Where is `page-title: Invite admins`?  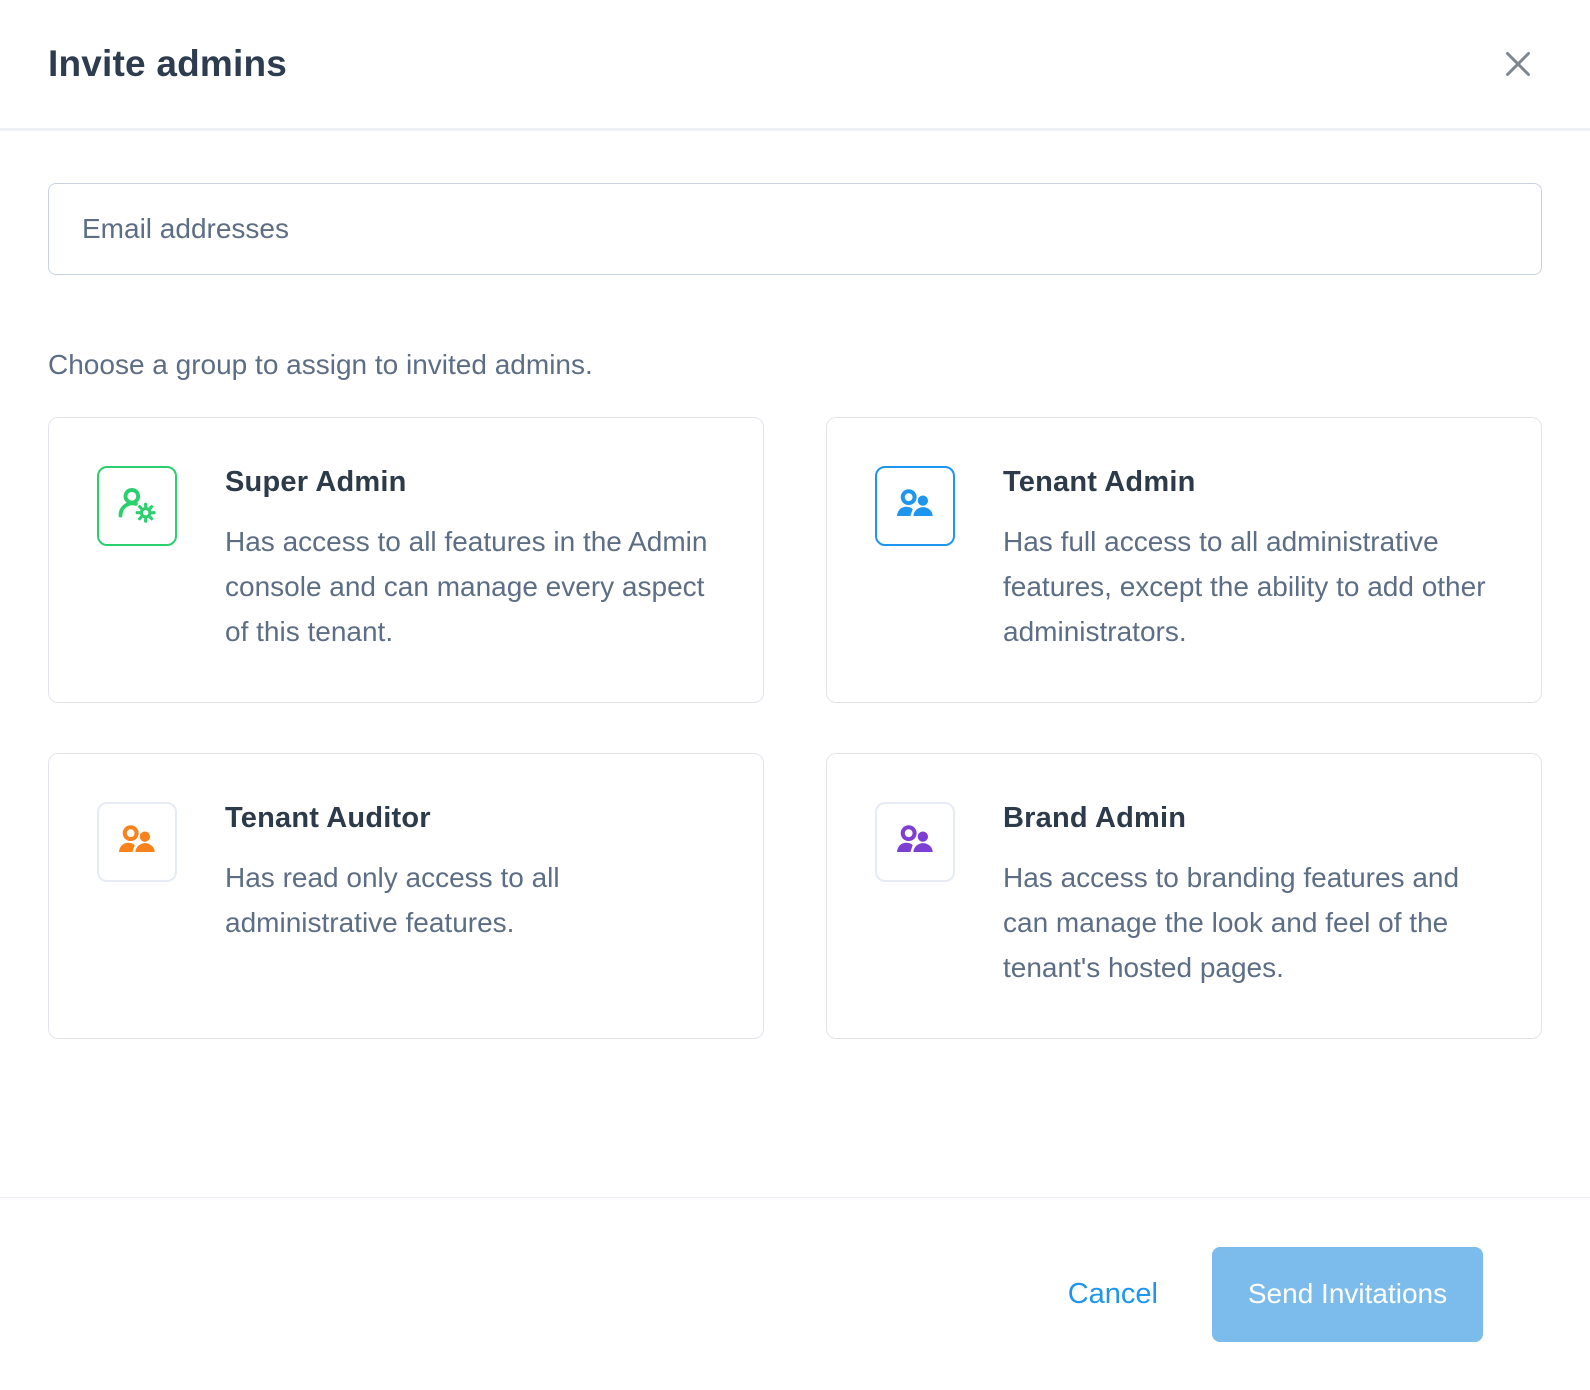
page-title: Invite admins is located at coordinates (168, 63).